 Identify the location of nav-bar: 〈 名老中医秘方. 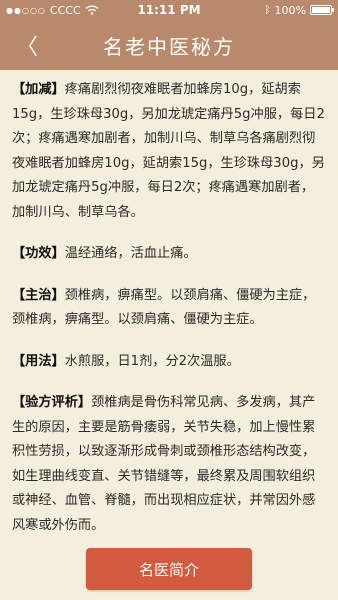
(169, 45).